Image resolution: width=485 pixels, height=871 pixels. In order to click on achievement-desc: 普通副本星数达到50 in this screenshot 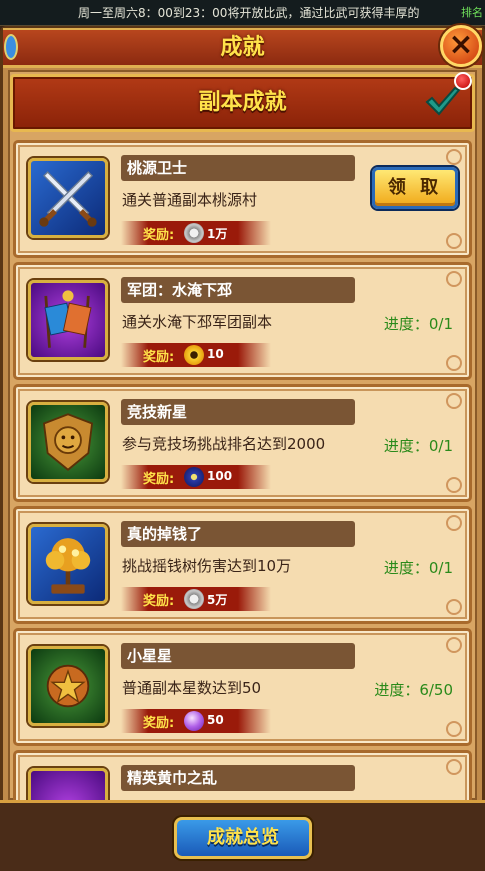, I will do `click(192, 688)`.